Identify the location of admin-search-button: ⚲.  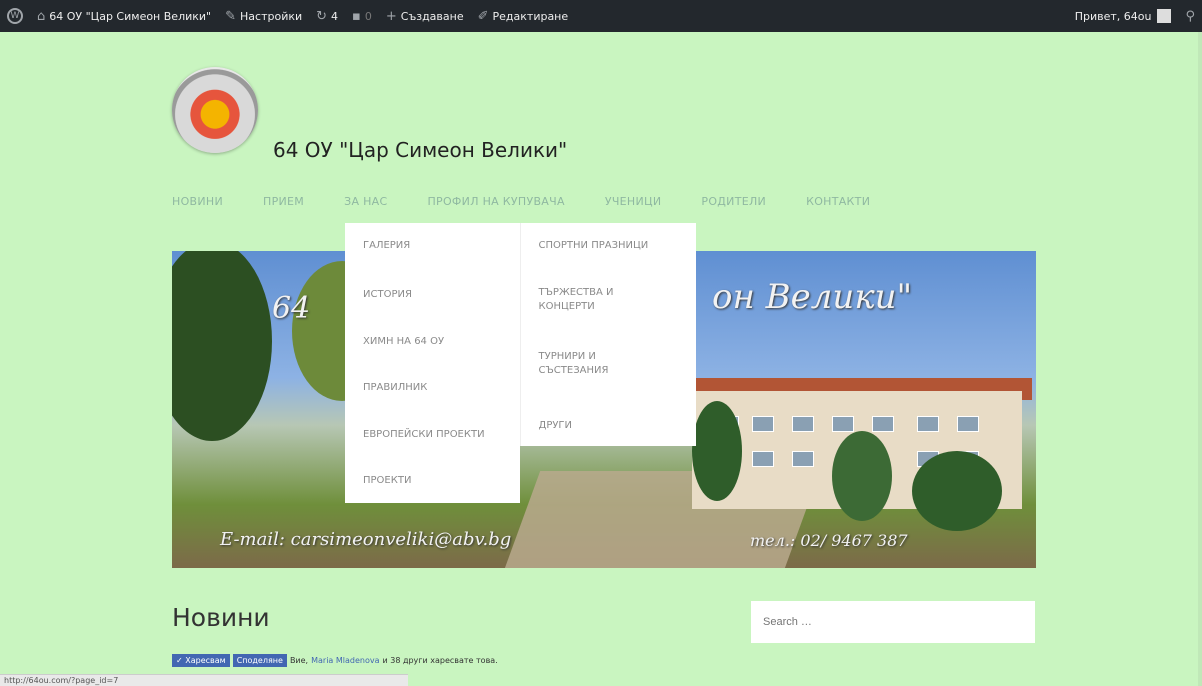
(1190, 16).